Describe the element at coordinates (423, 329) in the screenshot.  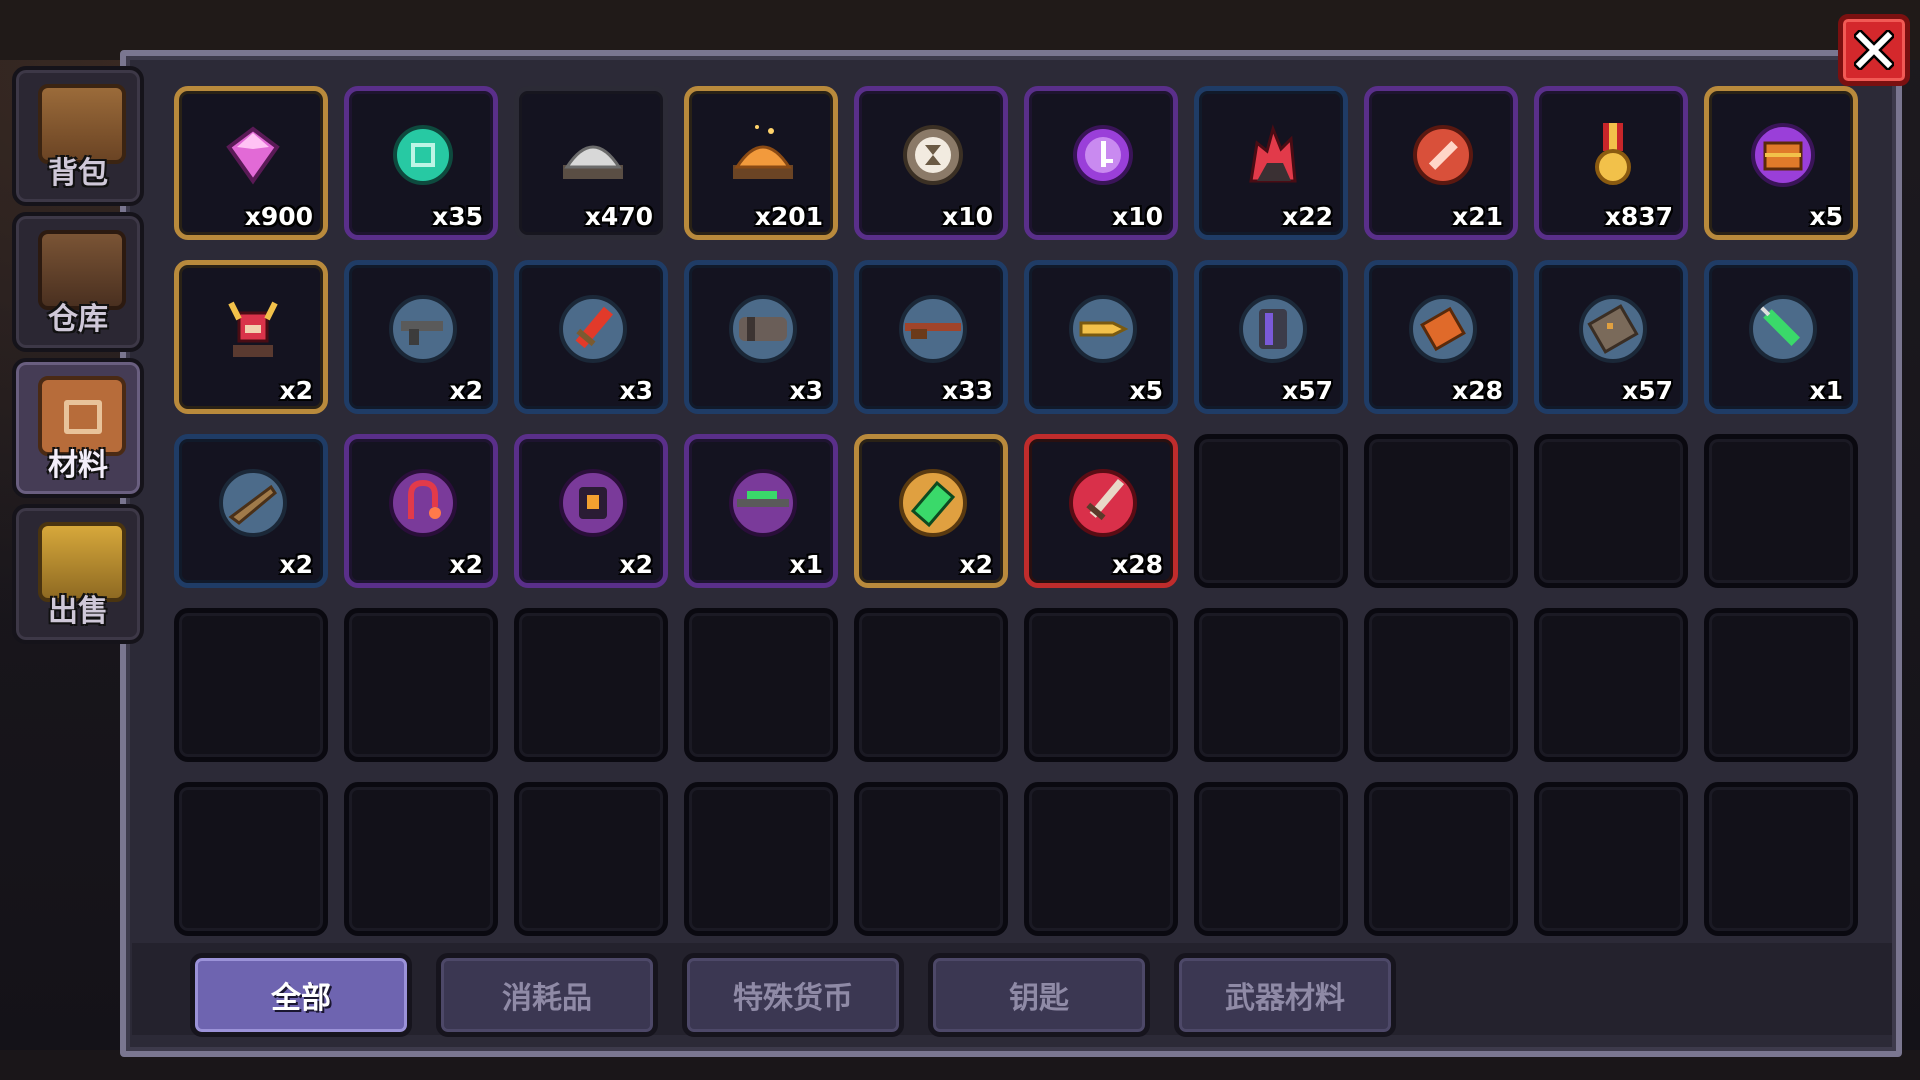
I see `gun-part-icon` at that location.